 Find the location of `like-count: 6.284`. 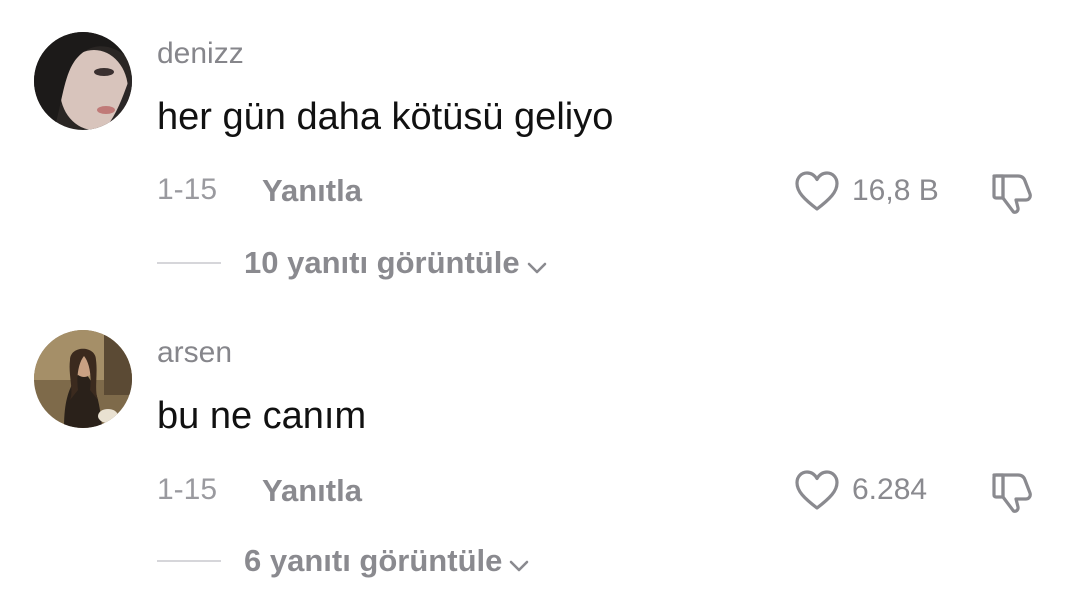

like-count: 6.284 is located at coordinates (890, 489).